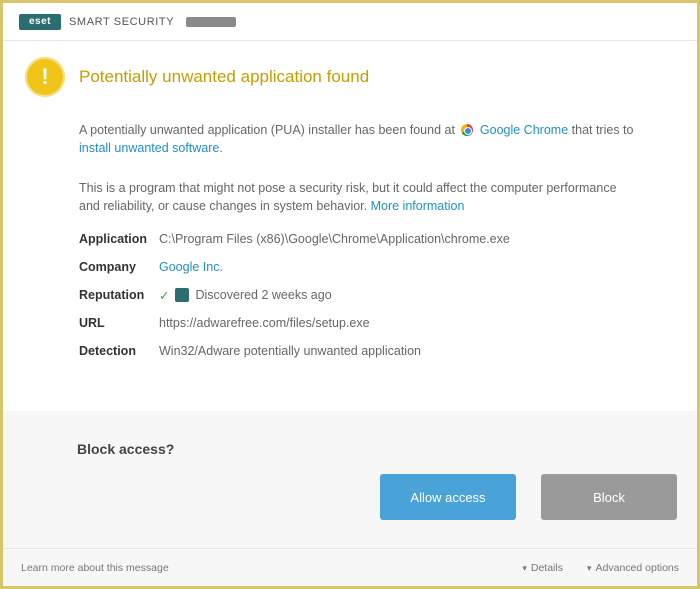 The width and height of the screenshot is (700, 589). I want to click on advanced-options-label: Advanced options, so click(637, 567).